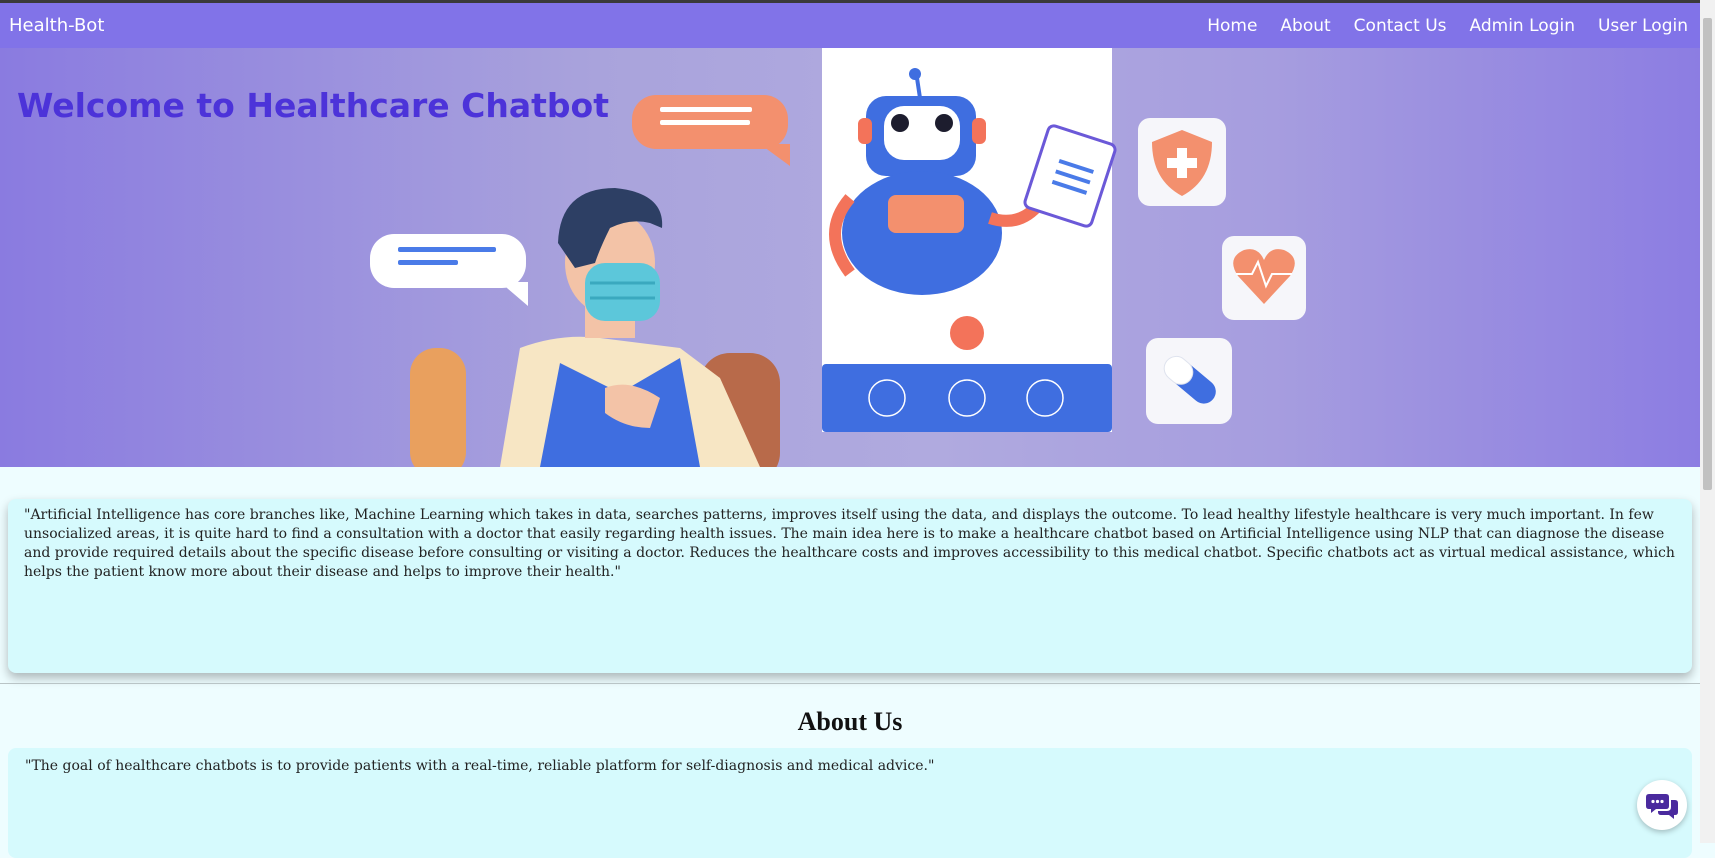  I want to click on section-divider, so click(850, 683).